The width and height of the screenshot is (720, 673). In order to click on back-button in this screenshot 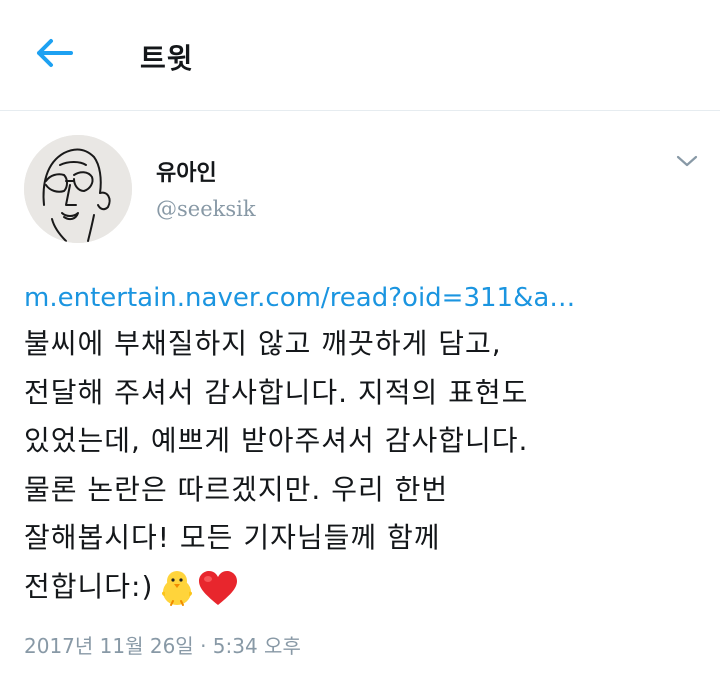, I will do `click(55, 55)`.